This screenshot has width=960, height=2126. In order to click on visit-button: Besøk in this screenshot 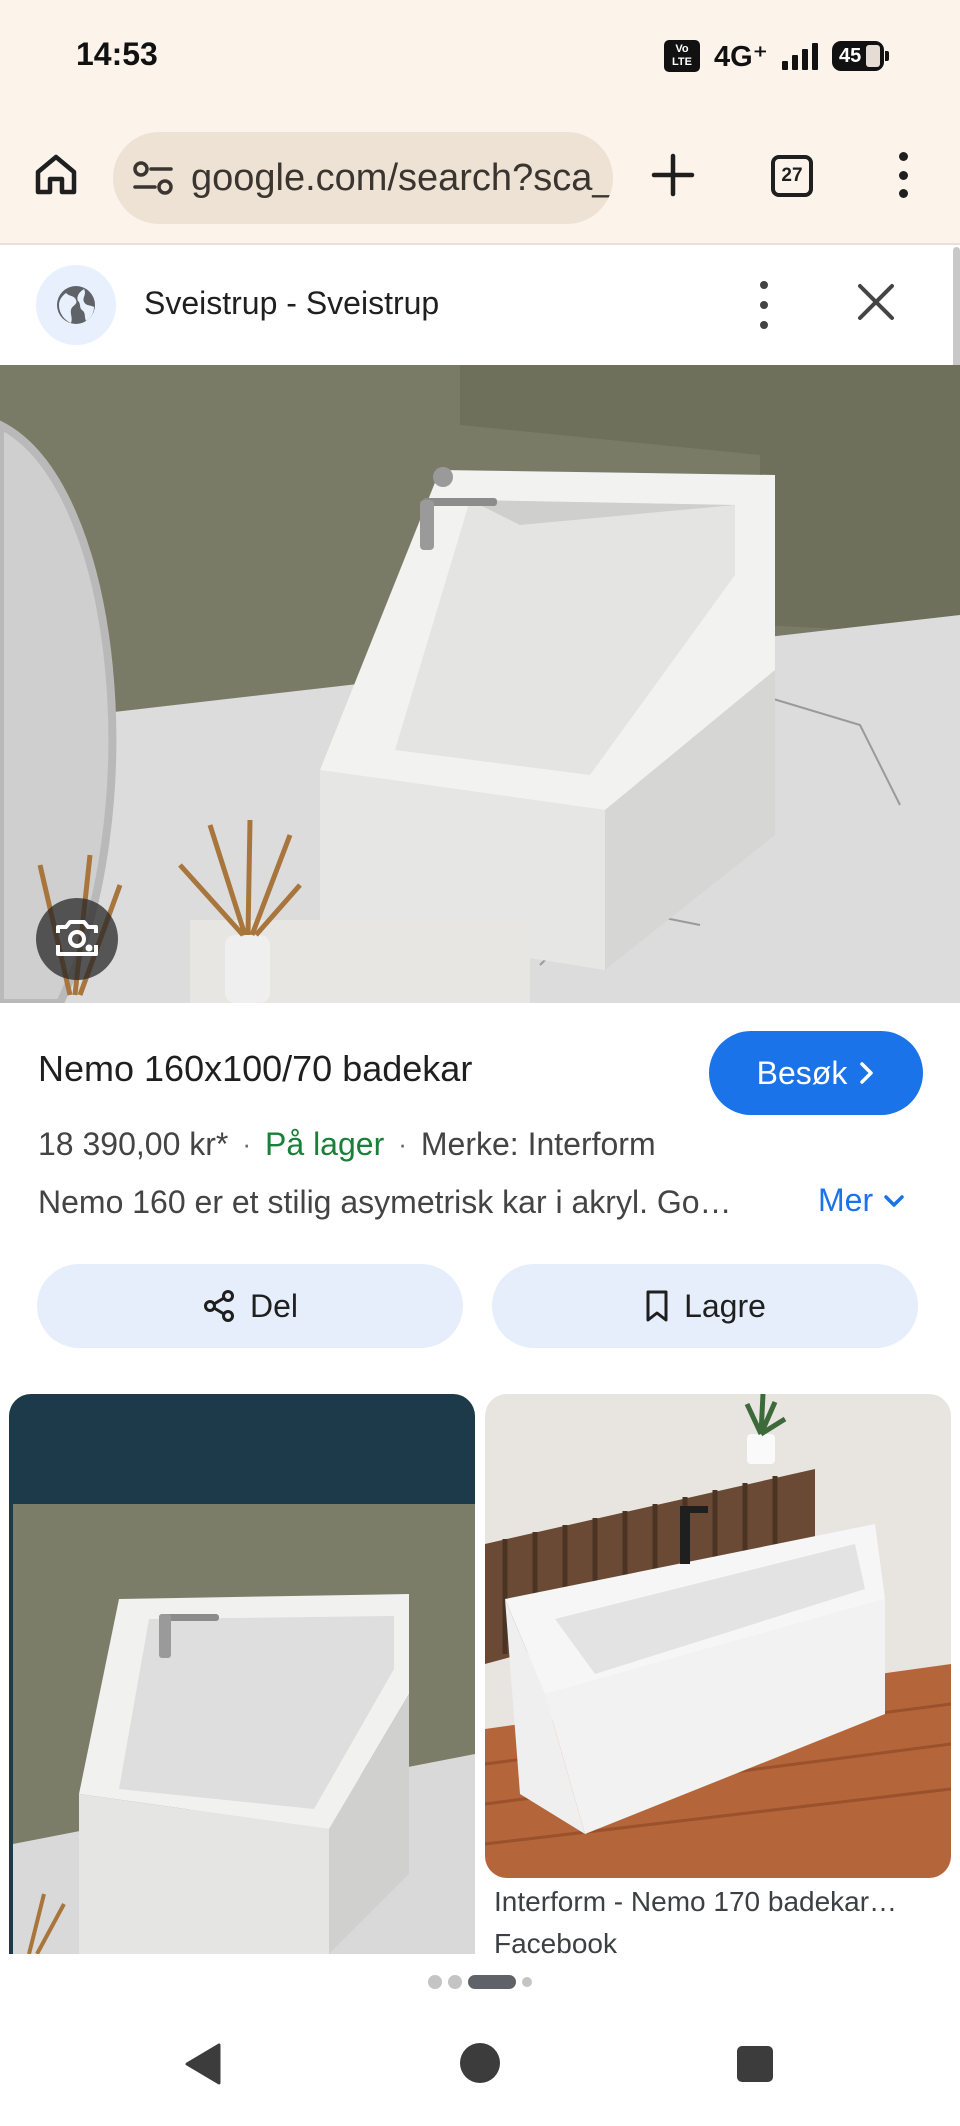, I will do `click(816, 1073)`.